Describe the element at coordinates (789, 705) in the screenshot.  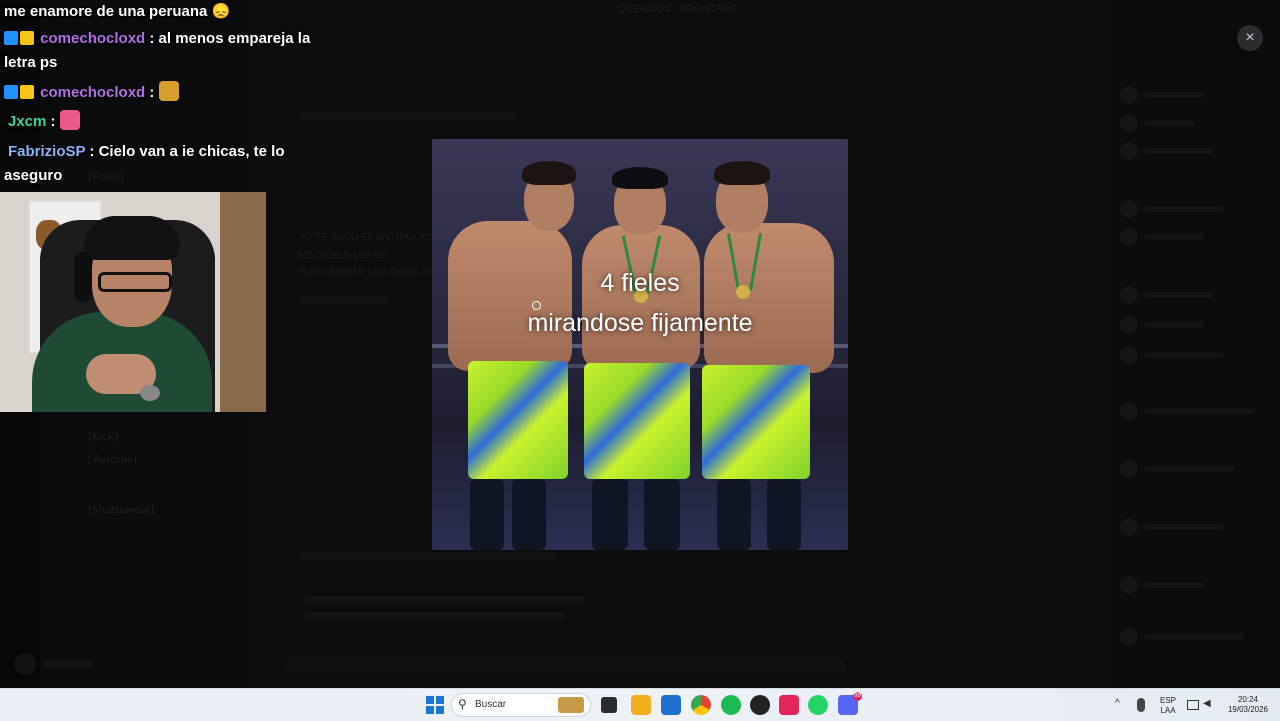
I see `tiktok-icon` at that location.